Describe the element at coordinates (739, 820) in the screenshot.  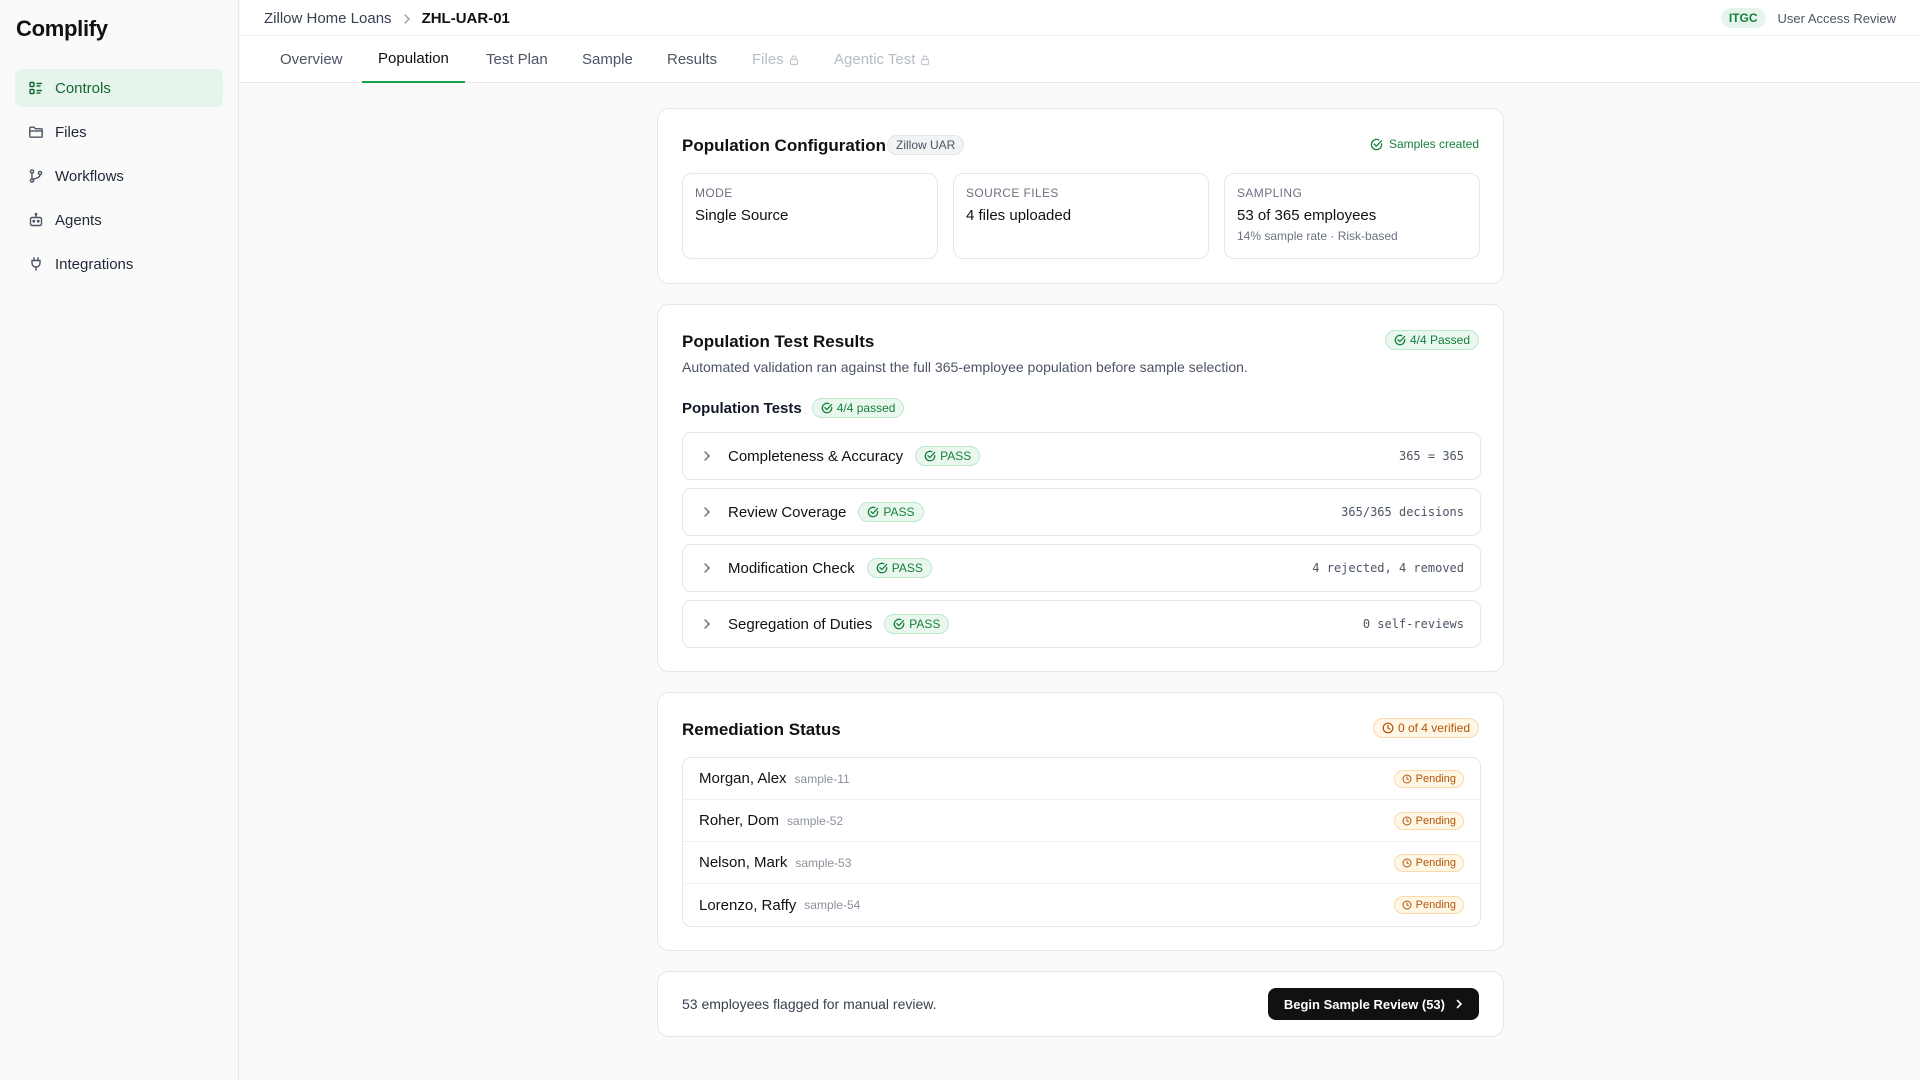
I see `employee-name: Roher, Dom` at that location.